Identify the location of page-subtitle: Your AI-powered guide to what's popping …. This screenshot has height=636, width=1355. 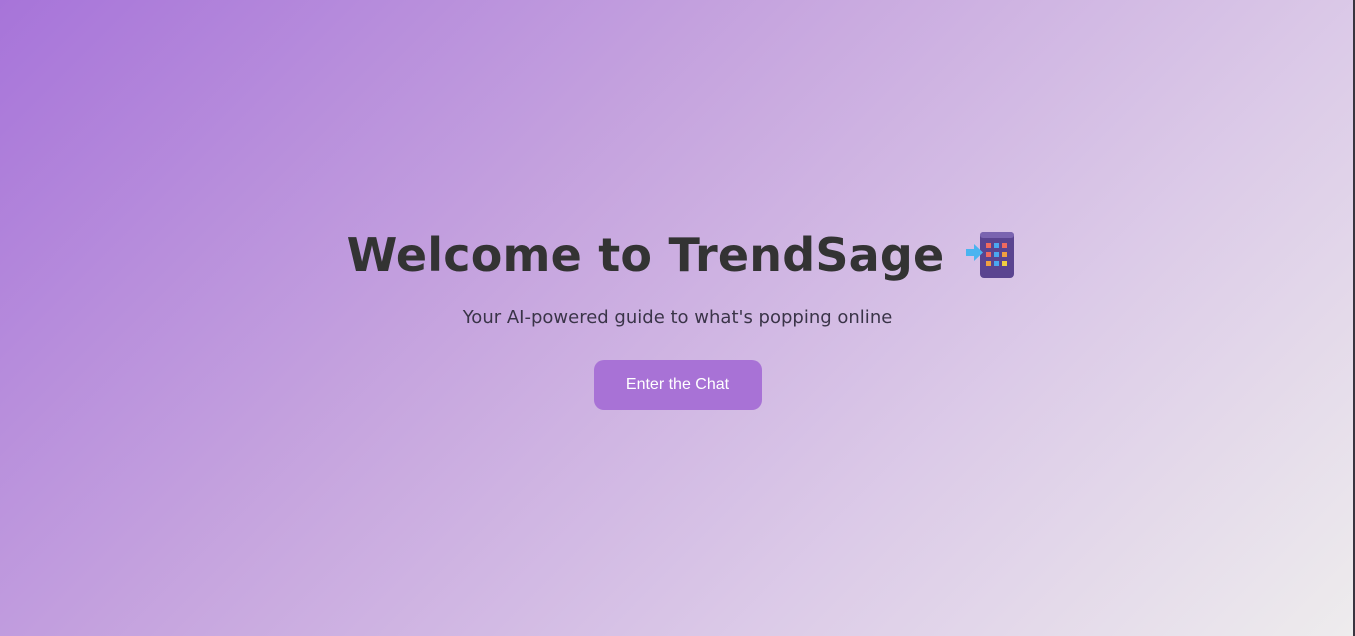
(677, 317).